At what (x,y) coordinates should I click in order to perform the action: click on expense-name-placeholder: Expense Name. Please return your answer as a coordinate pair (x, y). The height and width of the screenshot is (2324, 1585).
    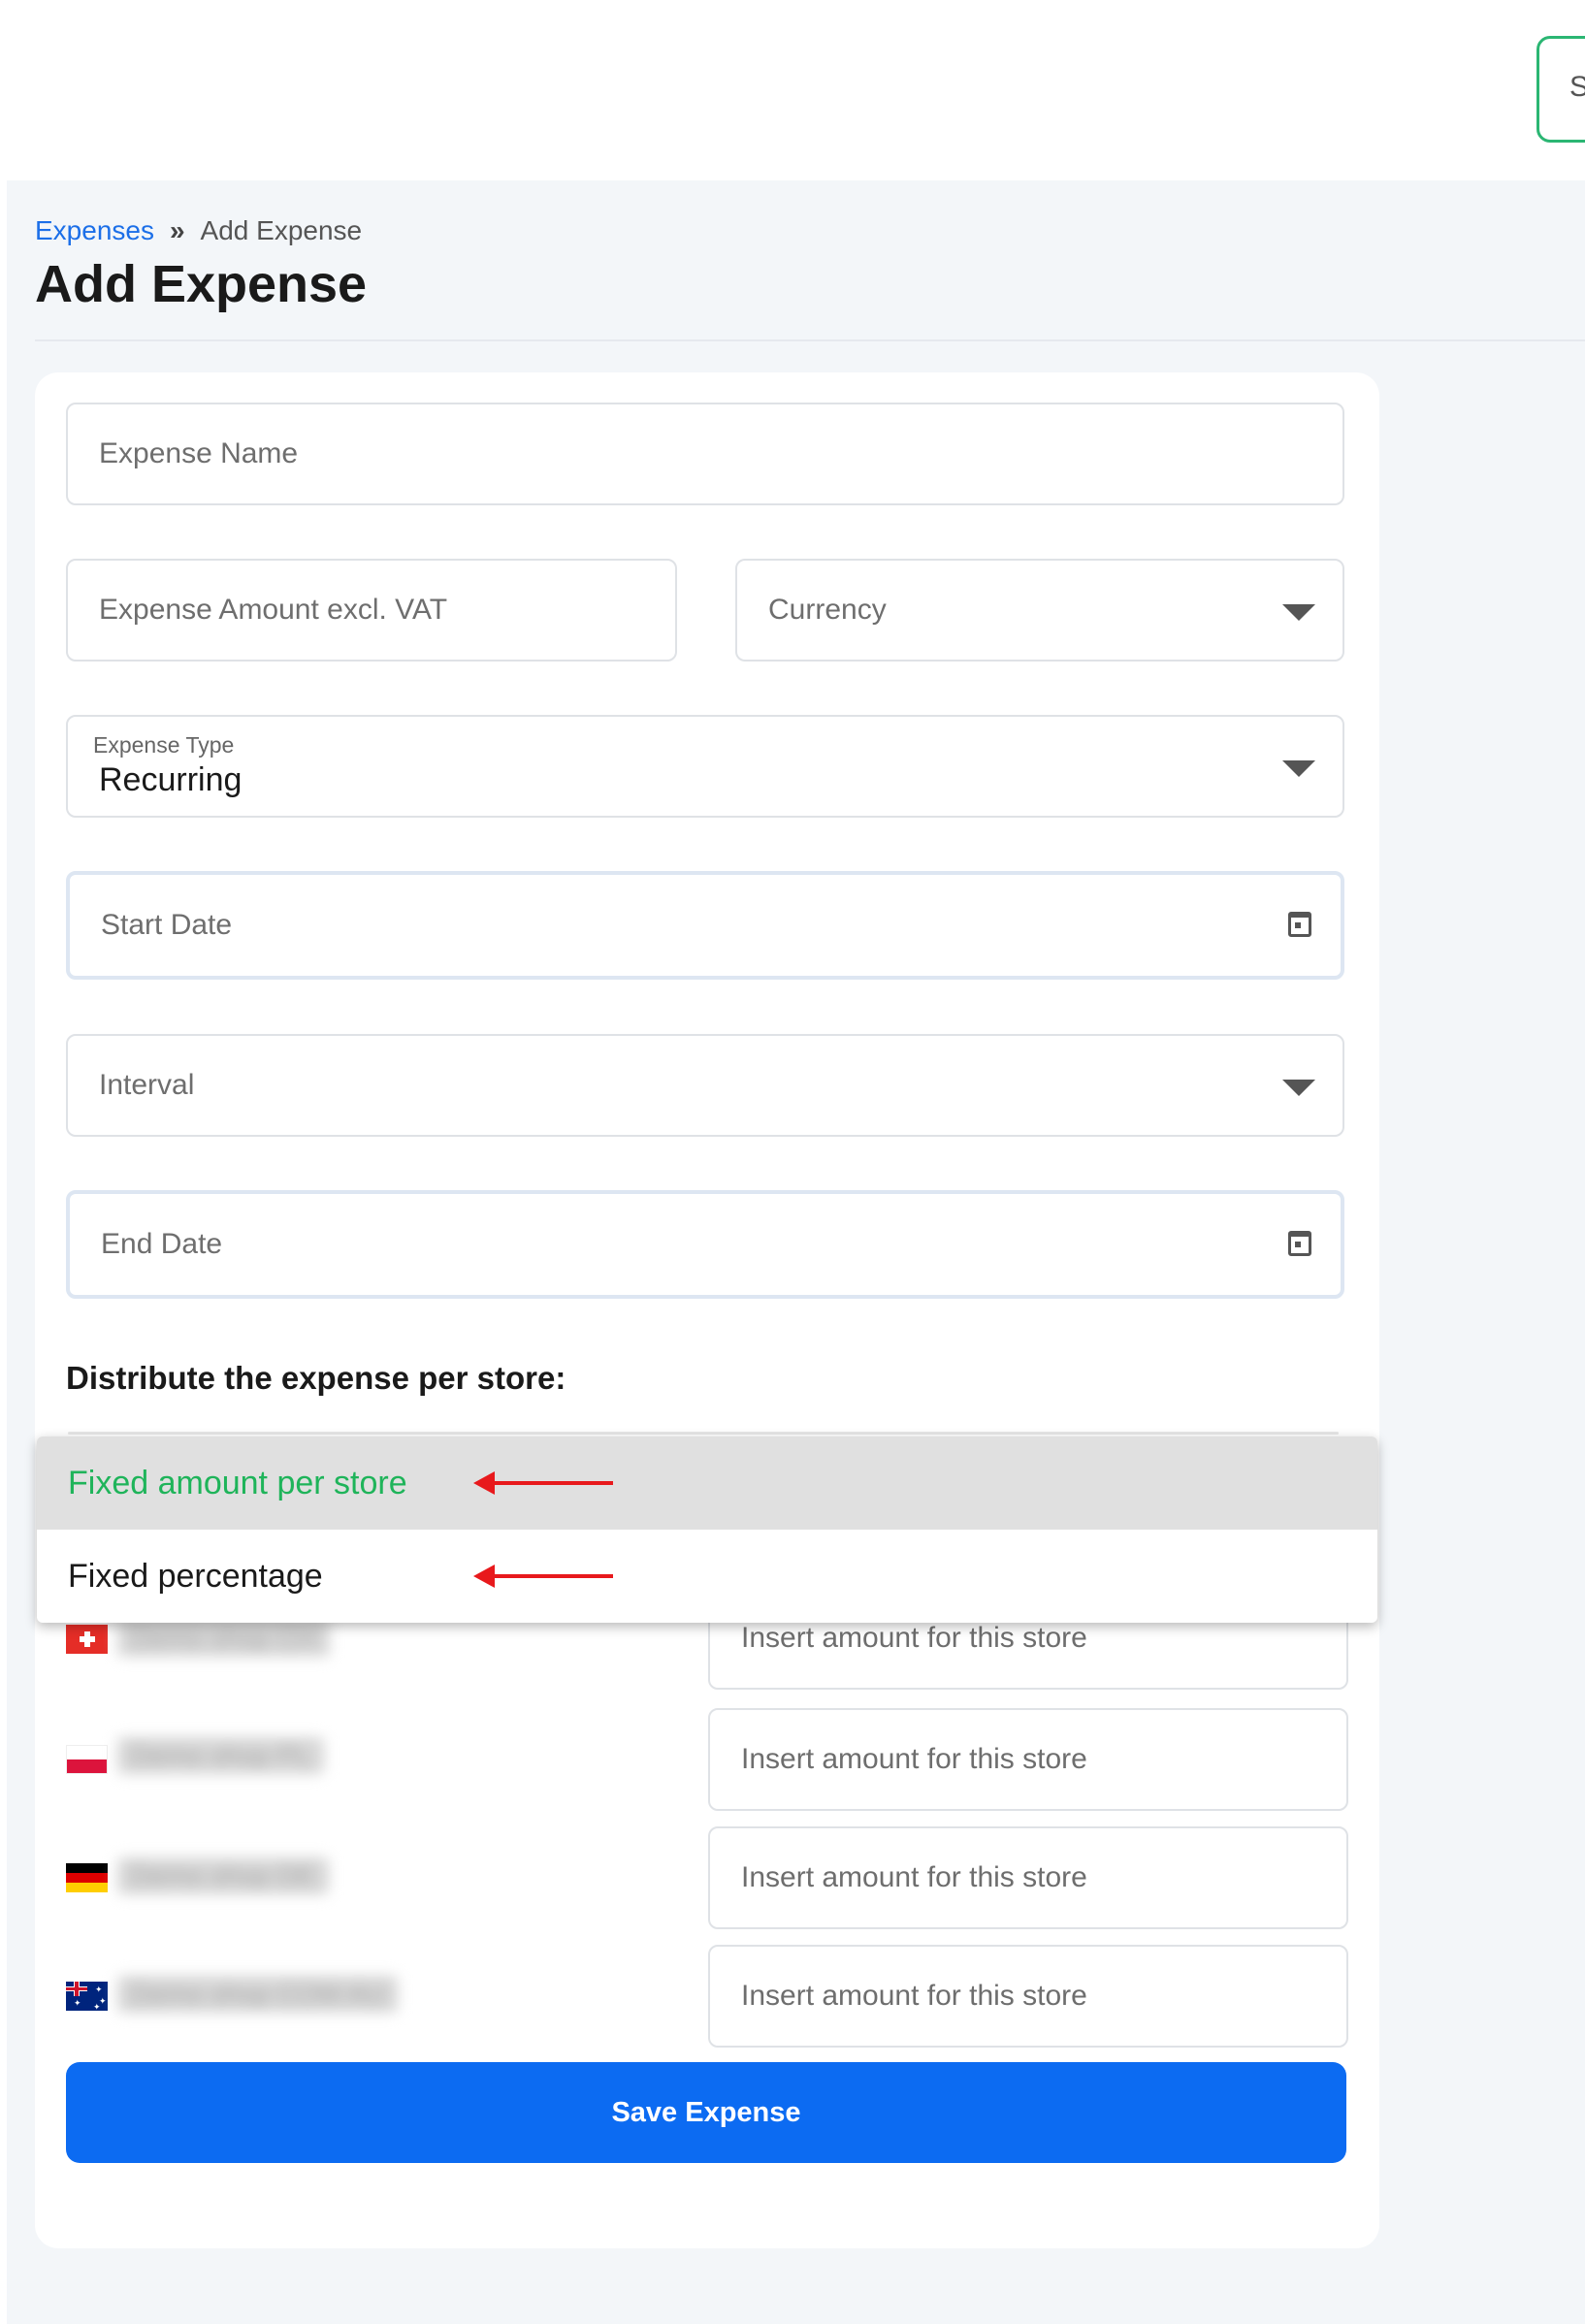
    Looking at the image, I should click on (199, 453).